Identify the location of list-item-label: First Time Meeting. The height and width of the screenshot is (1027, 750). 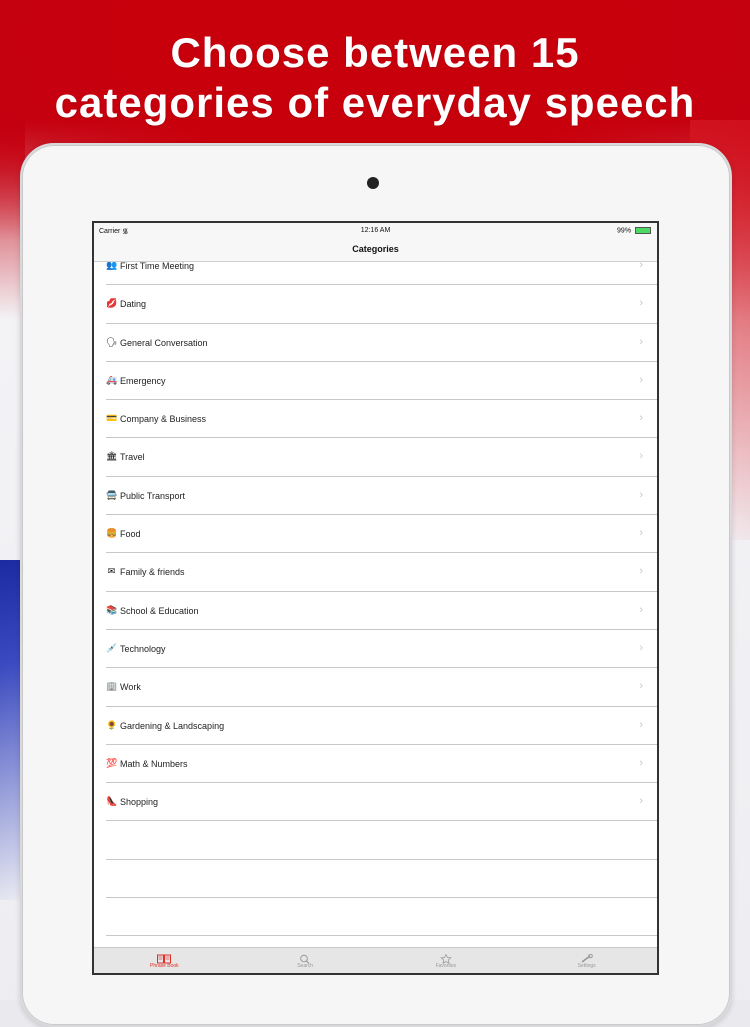
(157, 266).